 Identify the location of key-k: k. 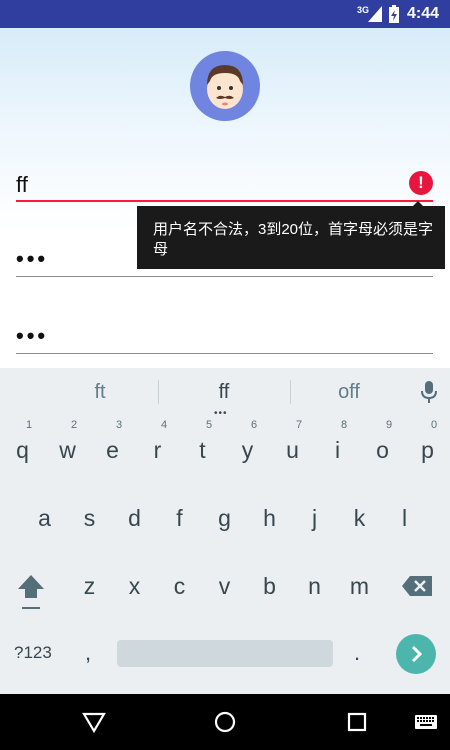
(359, 518).